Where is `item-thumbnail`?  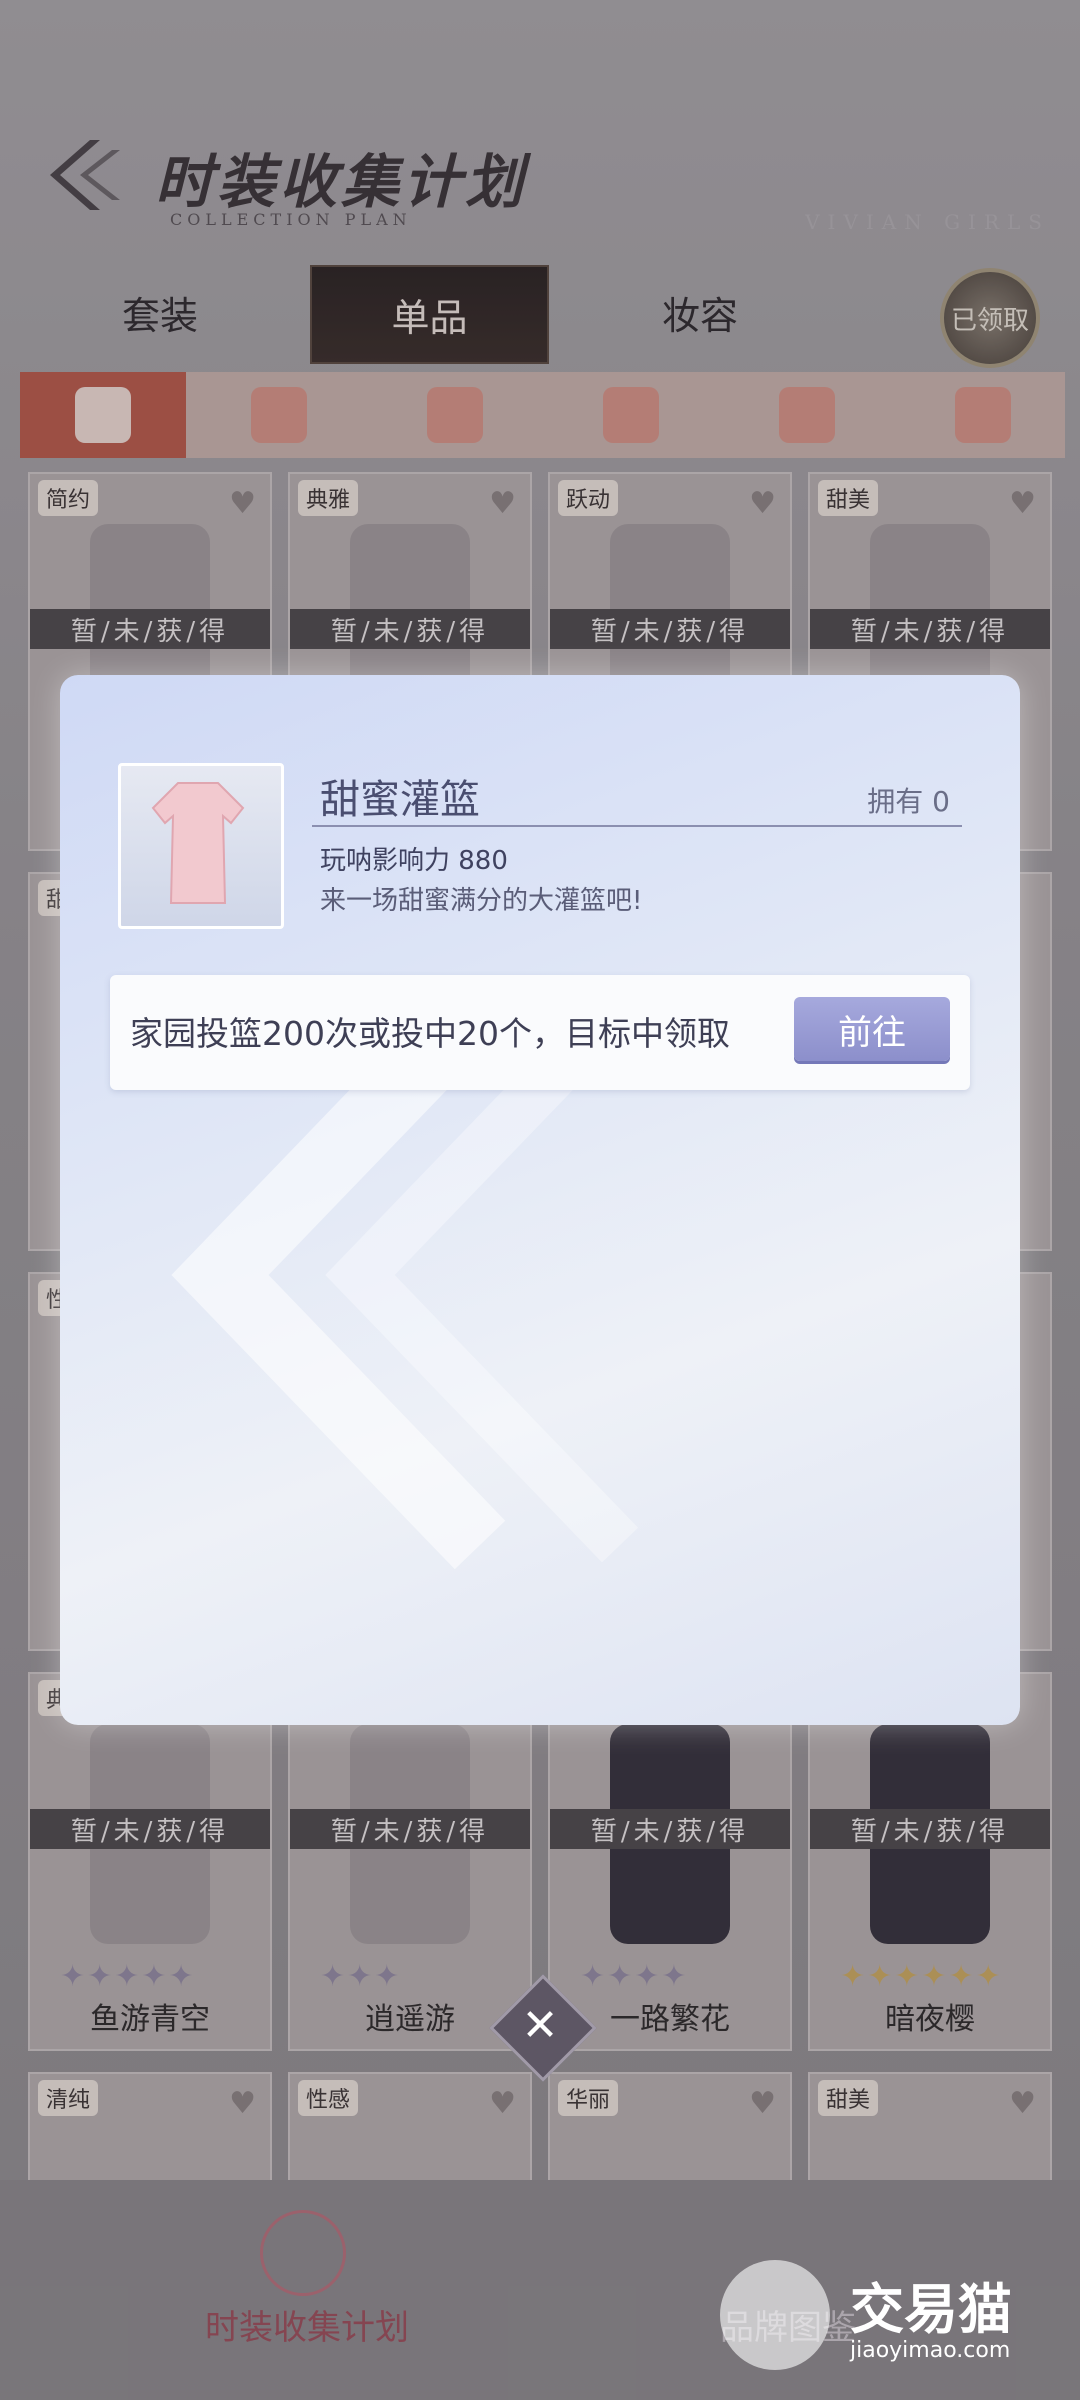 item-thumbnail is located at coordinates (201, 846).